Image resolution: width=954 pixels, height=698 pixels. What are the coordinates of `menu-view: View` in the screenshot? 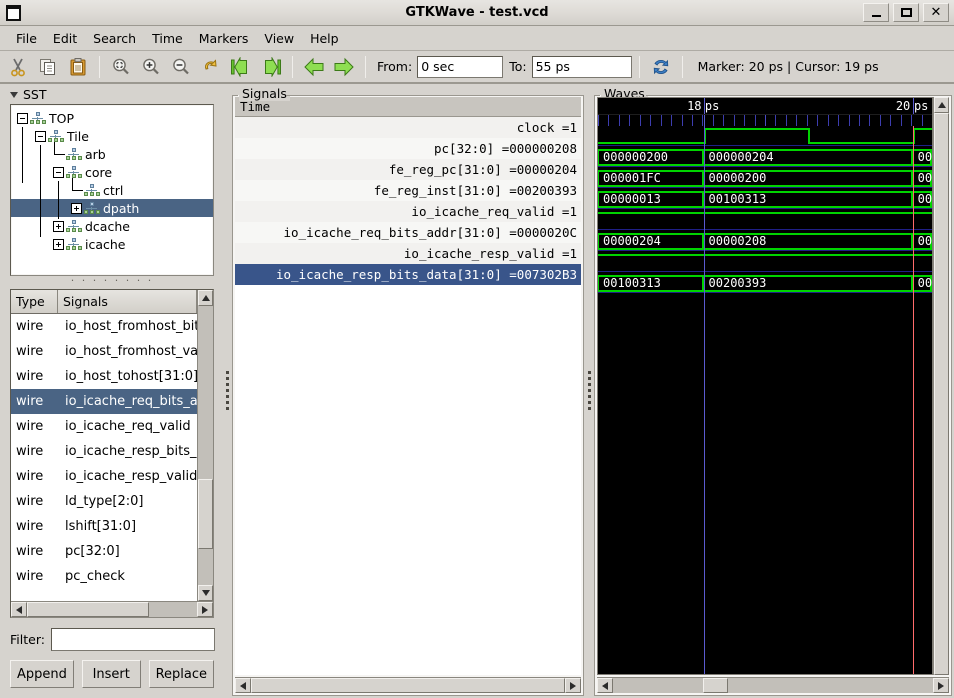 It's located at (279, 38).